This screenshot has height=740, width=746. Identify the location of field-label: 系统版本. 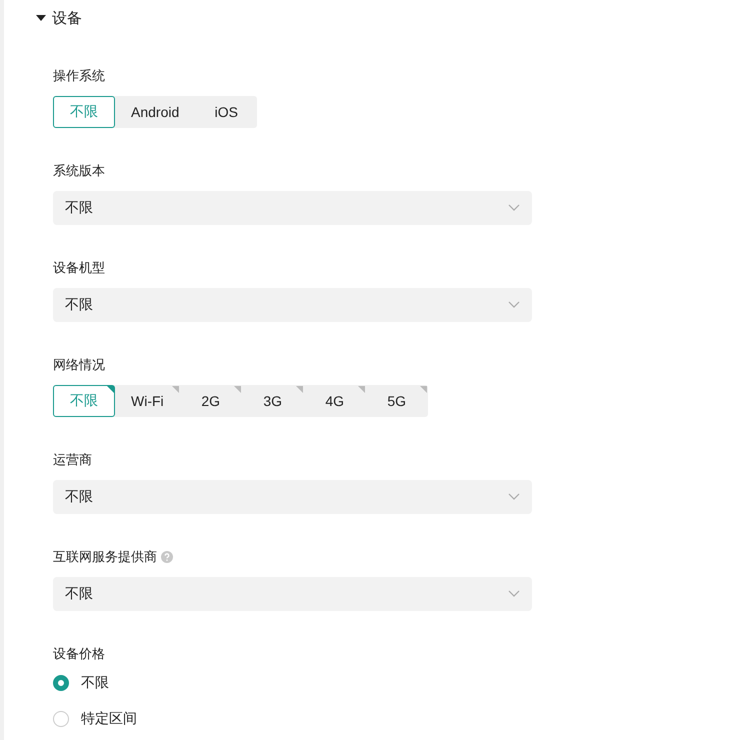
(79, 171).